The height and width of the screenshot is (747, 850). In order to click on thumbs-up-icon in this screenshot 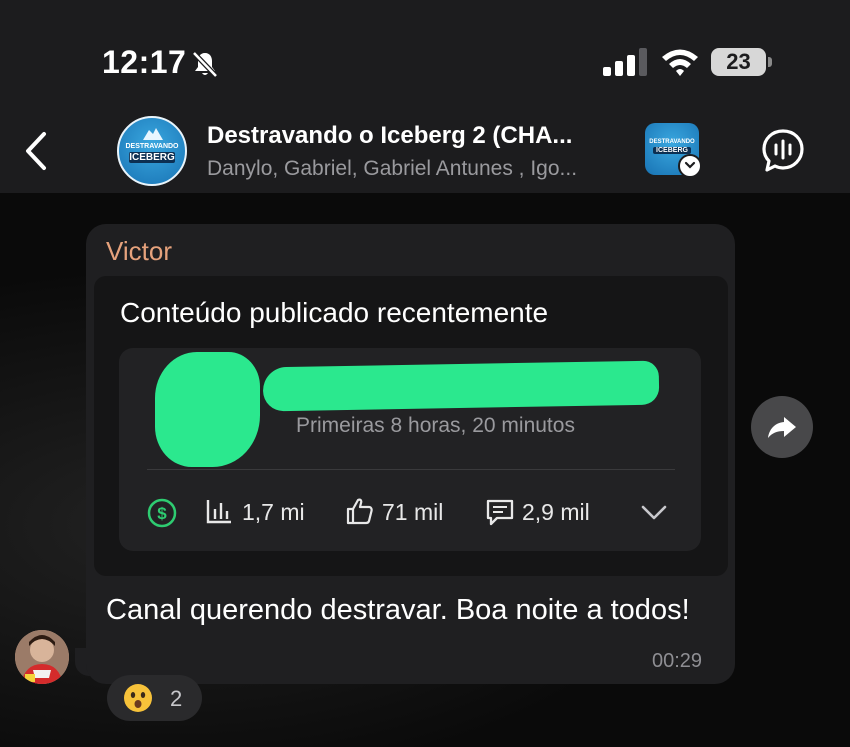, I will do `click(359, 511)`.